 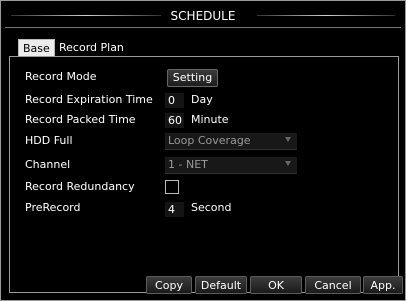 What do you see at coordinates (192, 78) in the screenshot?
I see `record-mode-setting-button: Setting` at bounding box center [192, 78].